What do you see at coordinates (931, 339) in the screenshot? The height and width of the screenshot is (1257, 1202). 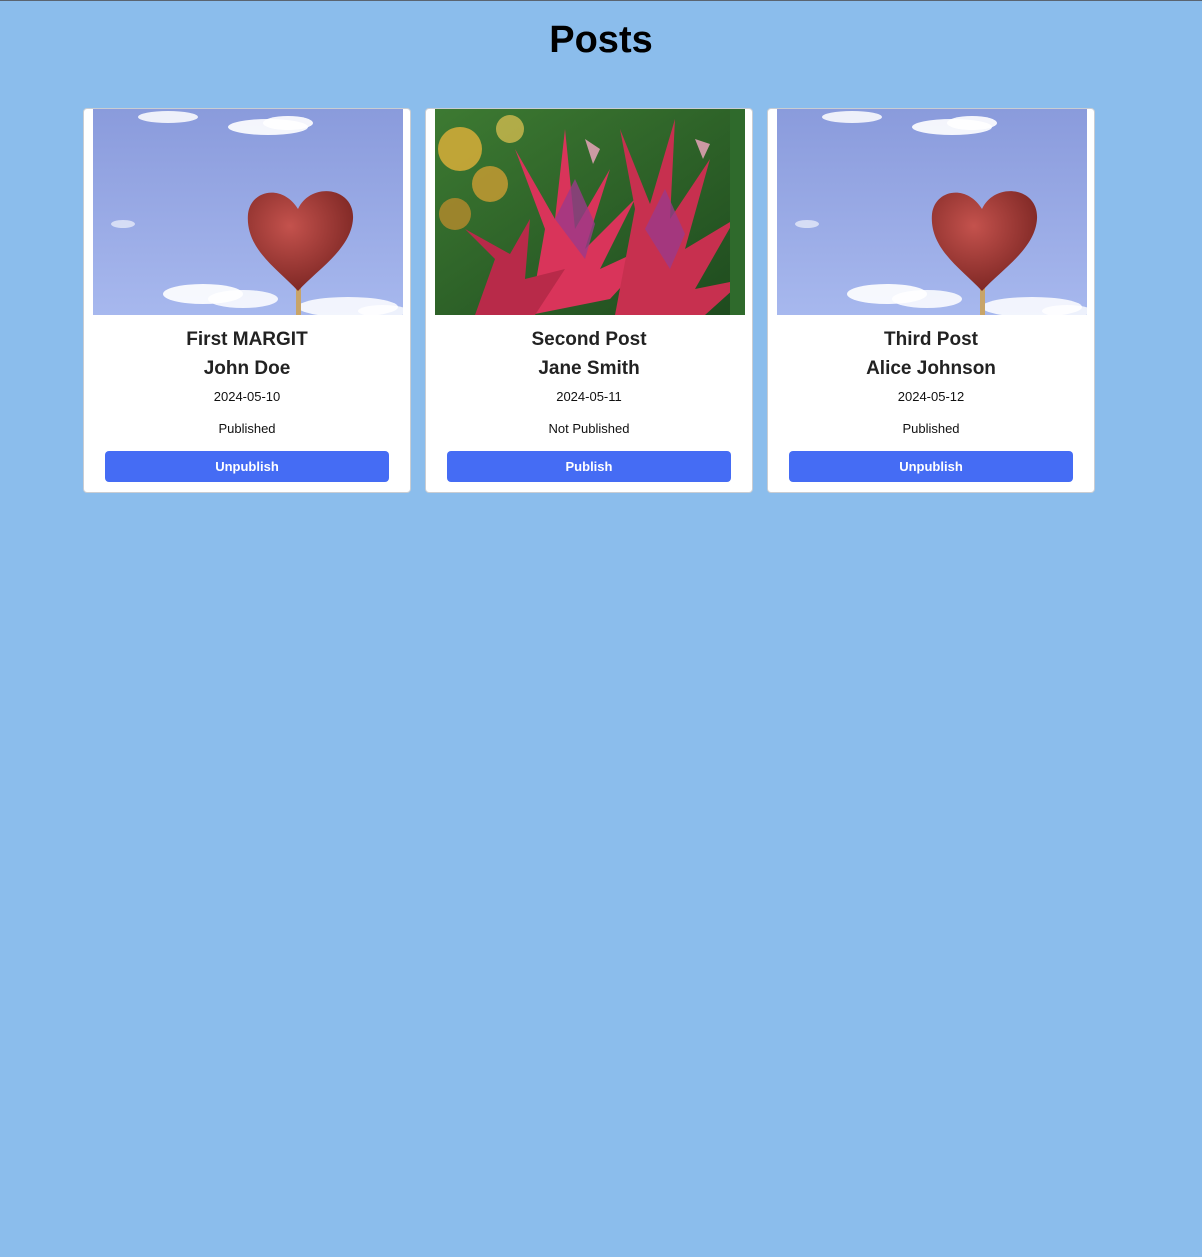 I see `post-title: Third Post` at bounding box center [931, 339].